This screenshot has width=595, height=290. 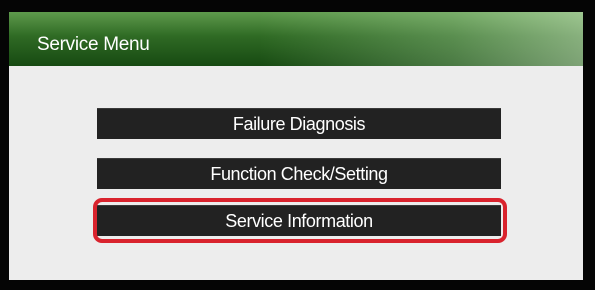 What do you see at coordinates (299, 173) in the screenshot?
I see `function-check-setting-button: Function Check/Setting` at bounding box center [299, 173].